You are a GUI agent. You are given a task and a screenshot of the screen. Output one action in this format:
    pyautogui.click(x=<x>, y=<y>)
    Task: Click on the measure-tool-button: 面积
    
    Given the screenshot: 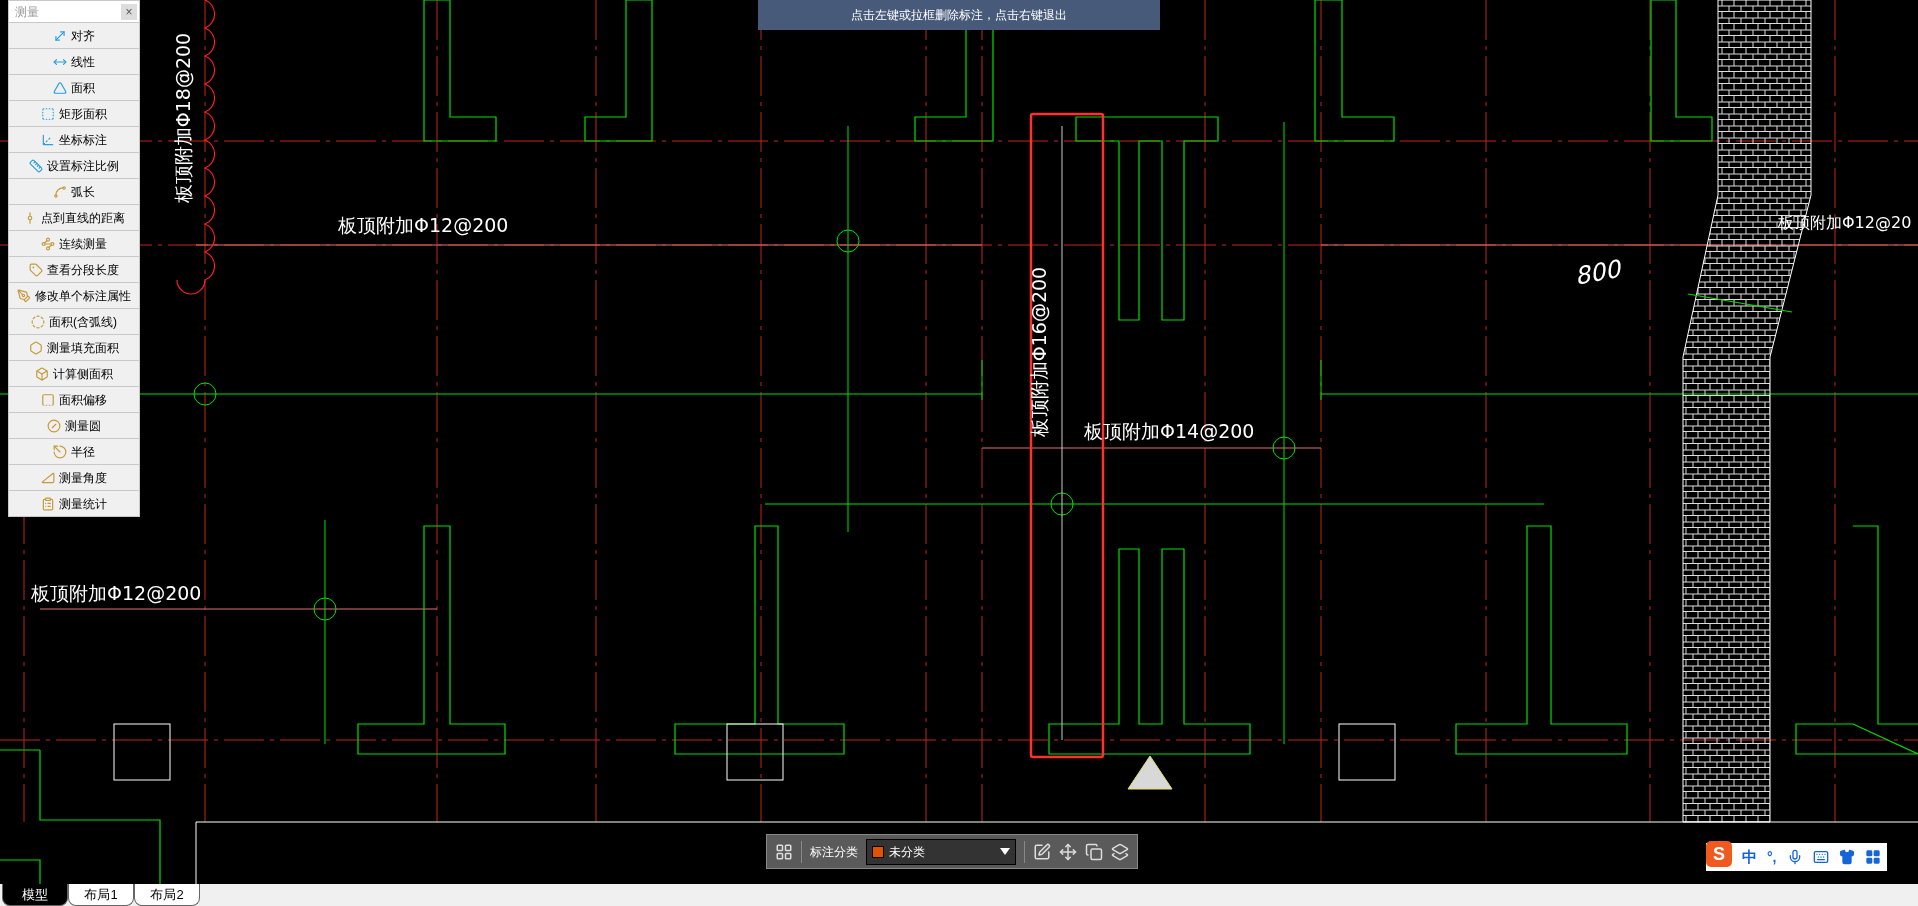 What is the action you would take?
    pyautogui.click(x=74, y=87)
    